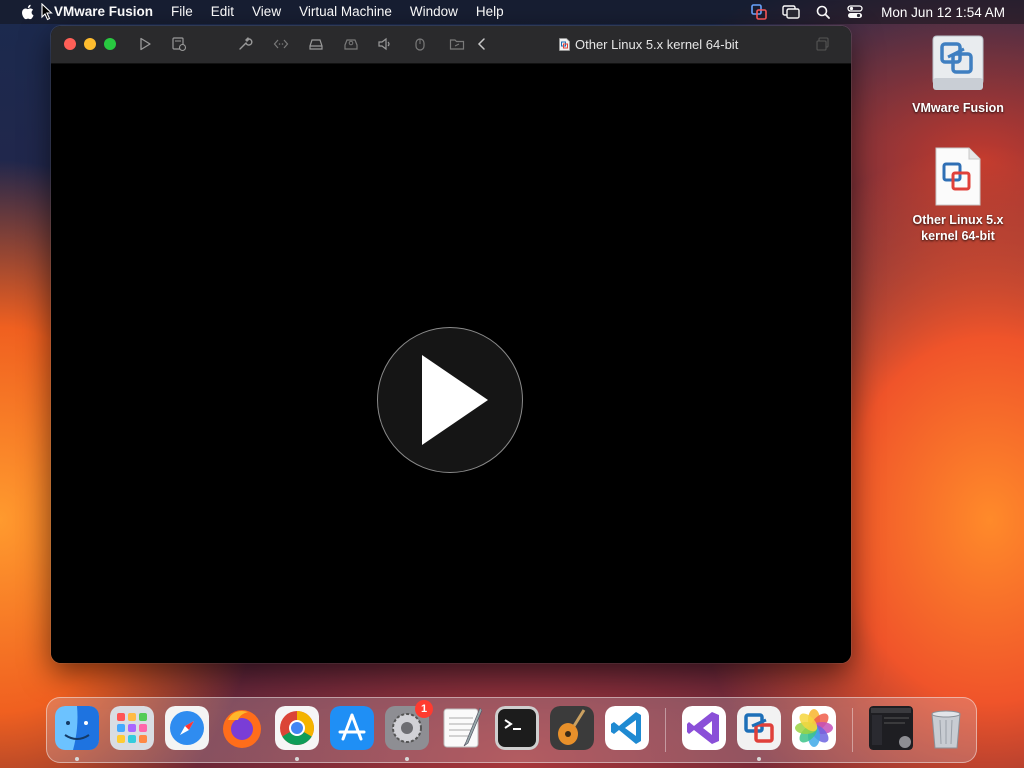 Image resolution: width=1024 pixels, height=768 pixels. What do you see at coordinates (222, 12) in the screenshot?
I see `menu-edit: Edit` at bounding box center [222, 12].